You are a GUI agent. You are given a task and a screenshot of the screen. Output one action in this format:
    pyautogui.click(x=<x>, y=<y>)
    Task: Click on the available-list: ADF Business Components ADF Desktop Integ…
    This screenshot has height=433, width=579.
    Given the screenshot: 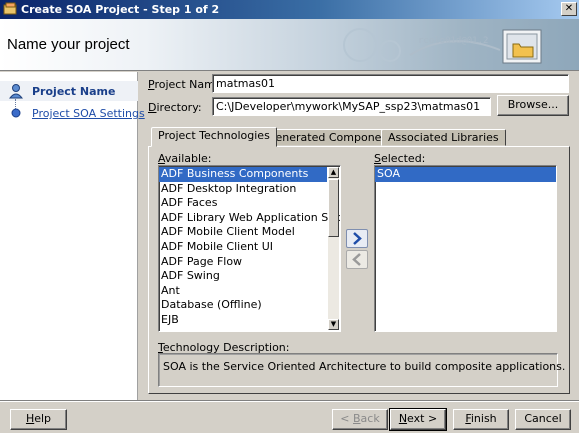 What is the action you would take?
    pyautogui.click(x=249, y=248)
    